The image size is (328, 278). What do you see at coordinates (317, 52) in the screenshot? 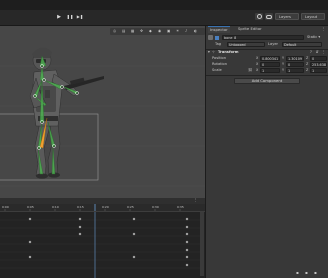
I see `preset-icon: ⇵` at bounding box center [317, 52].